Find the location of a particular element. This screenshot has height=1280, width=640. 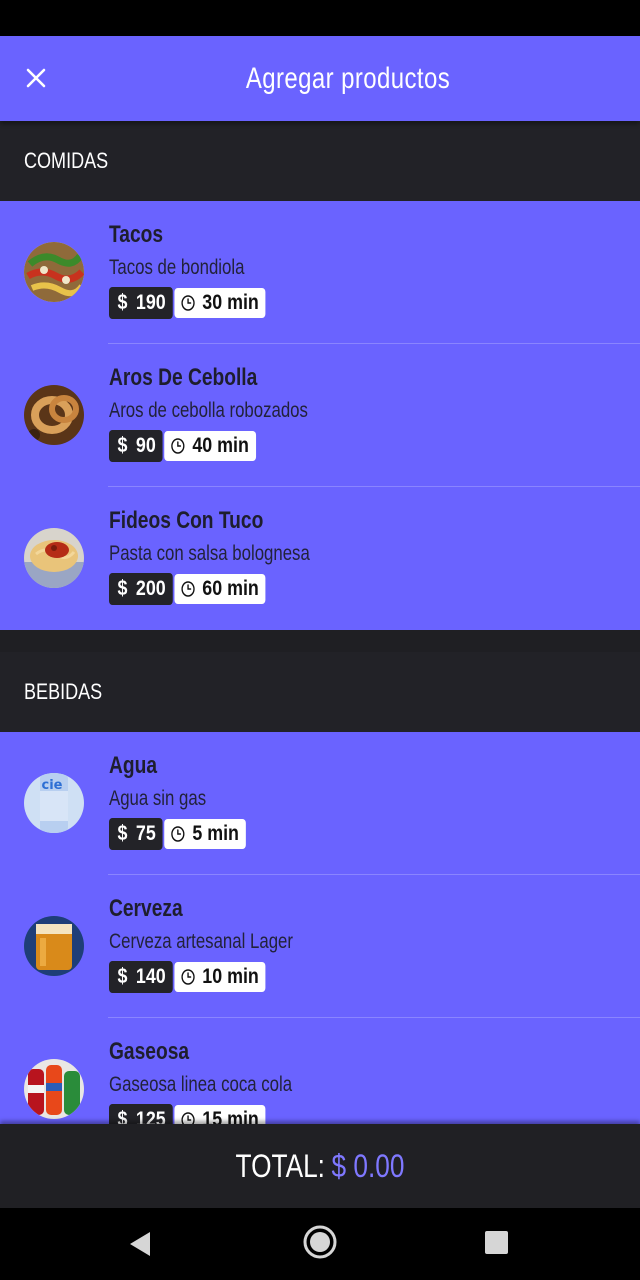

product-item: cie Agua Agua sin gas $75 5 min is located at coordinates (320, 803).